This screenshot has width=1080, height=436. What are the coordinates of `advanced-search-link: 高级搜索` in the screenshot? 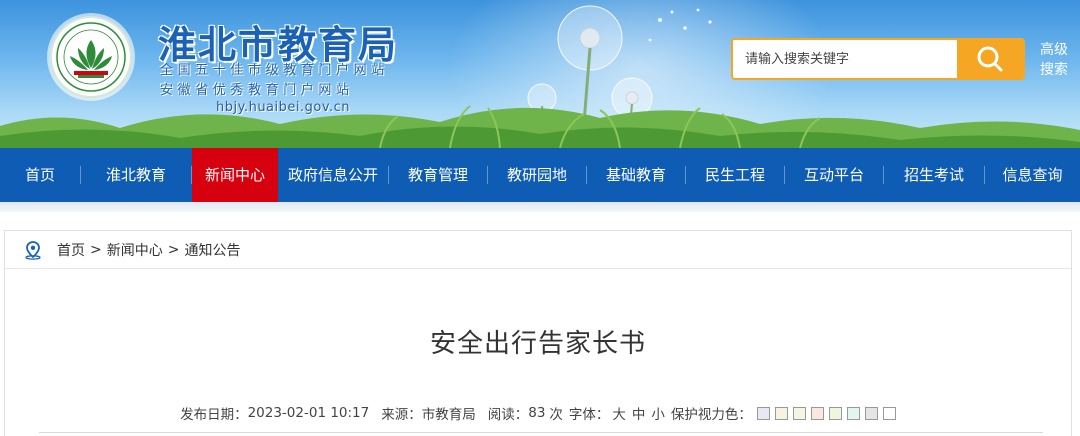 It's located at (1054, 60).